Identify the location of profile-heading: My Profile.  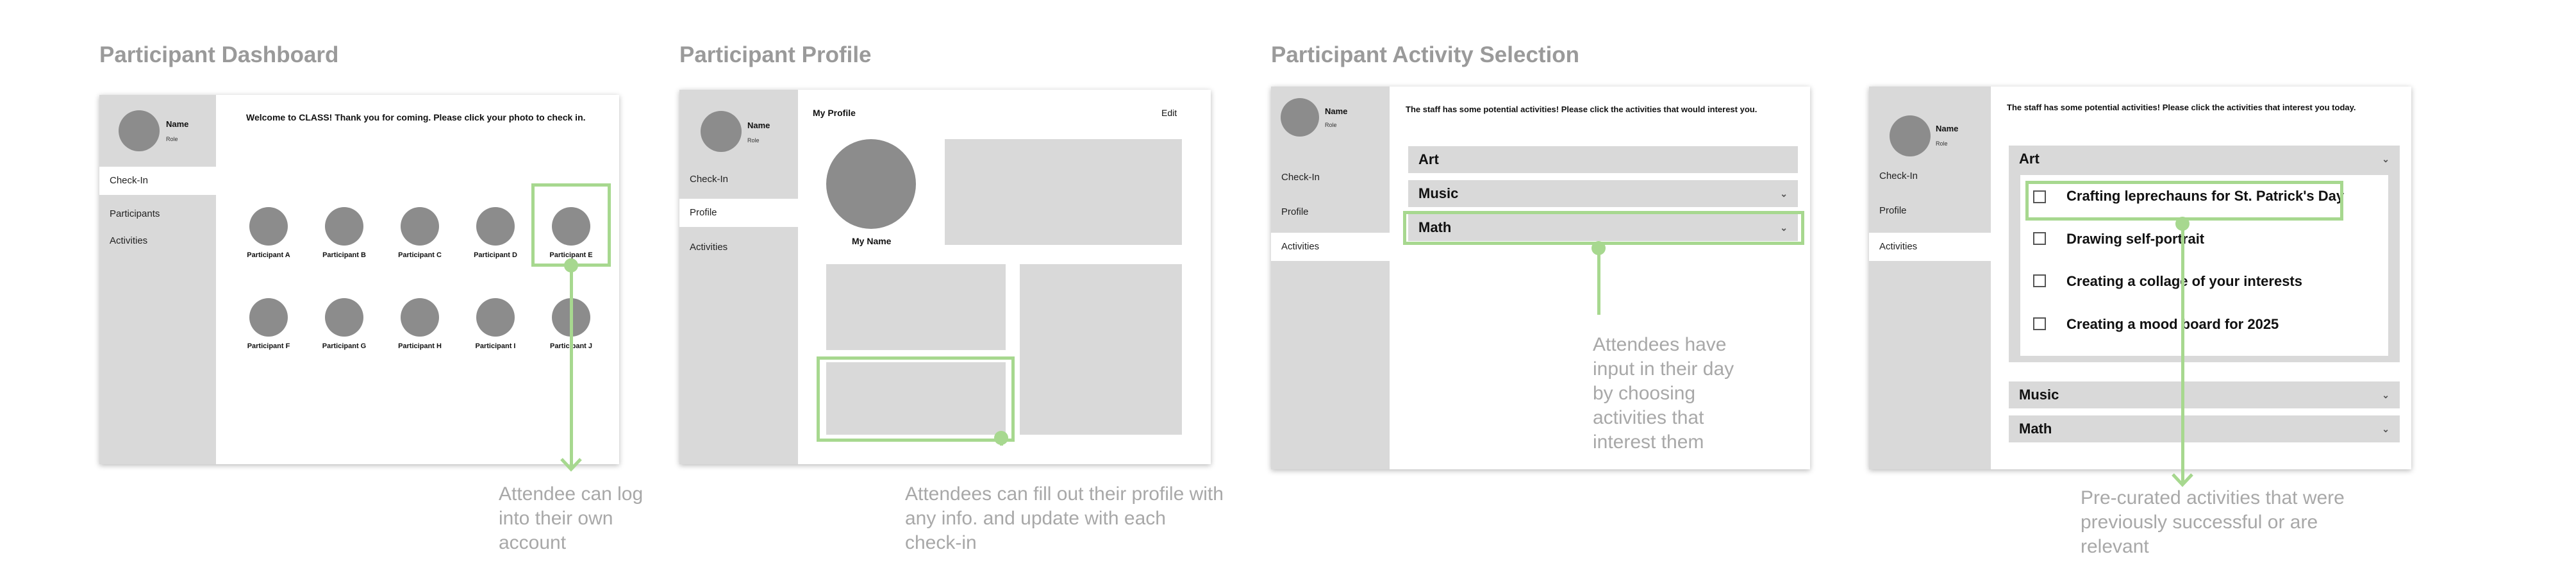
(834, 113).